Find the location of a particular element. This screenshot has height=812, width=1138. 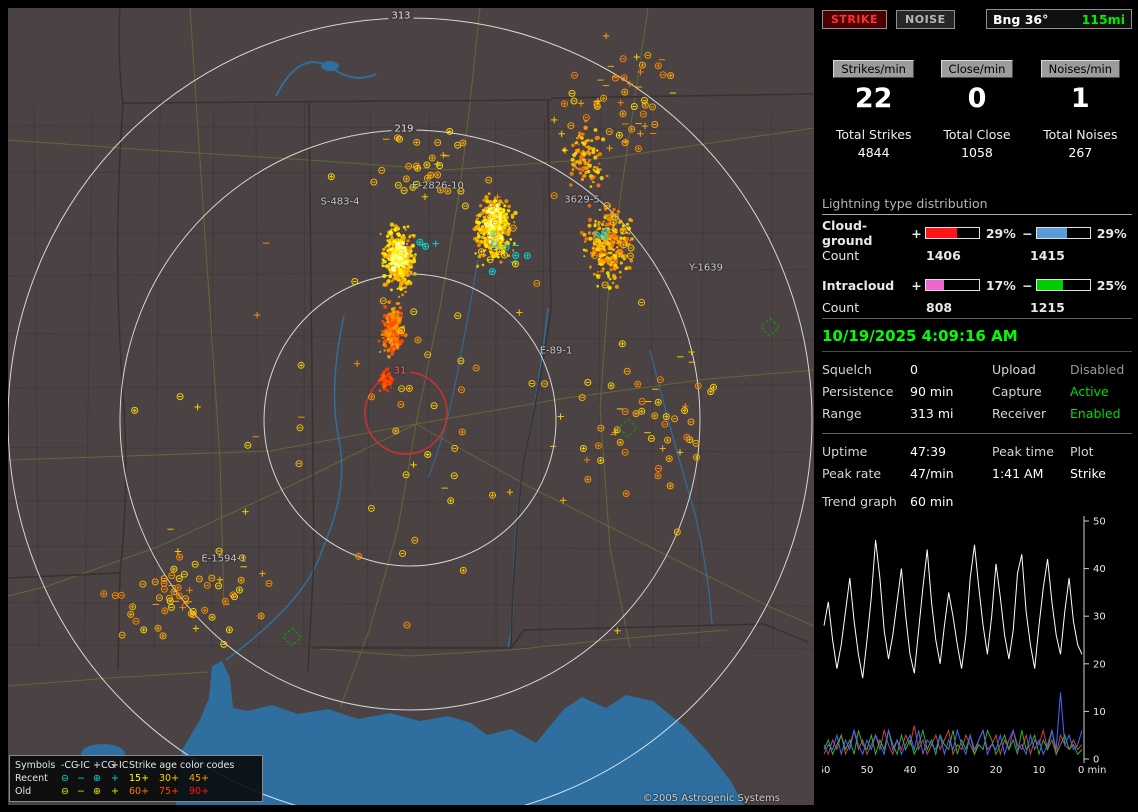

copyright-text: ©2005 Astrogenic Systems is located at coordinates (711, 798).